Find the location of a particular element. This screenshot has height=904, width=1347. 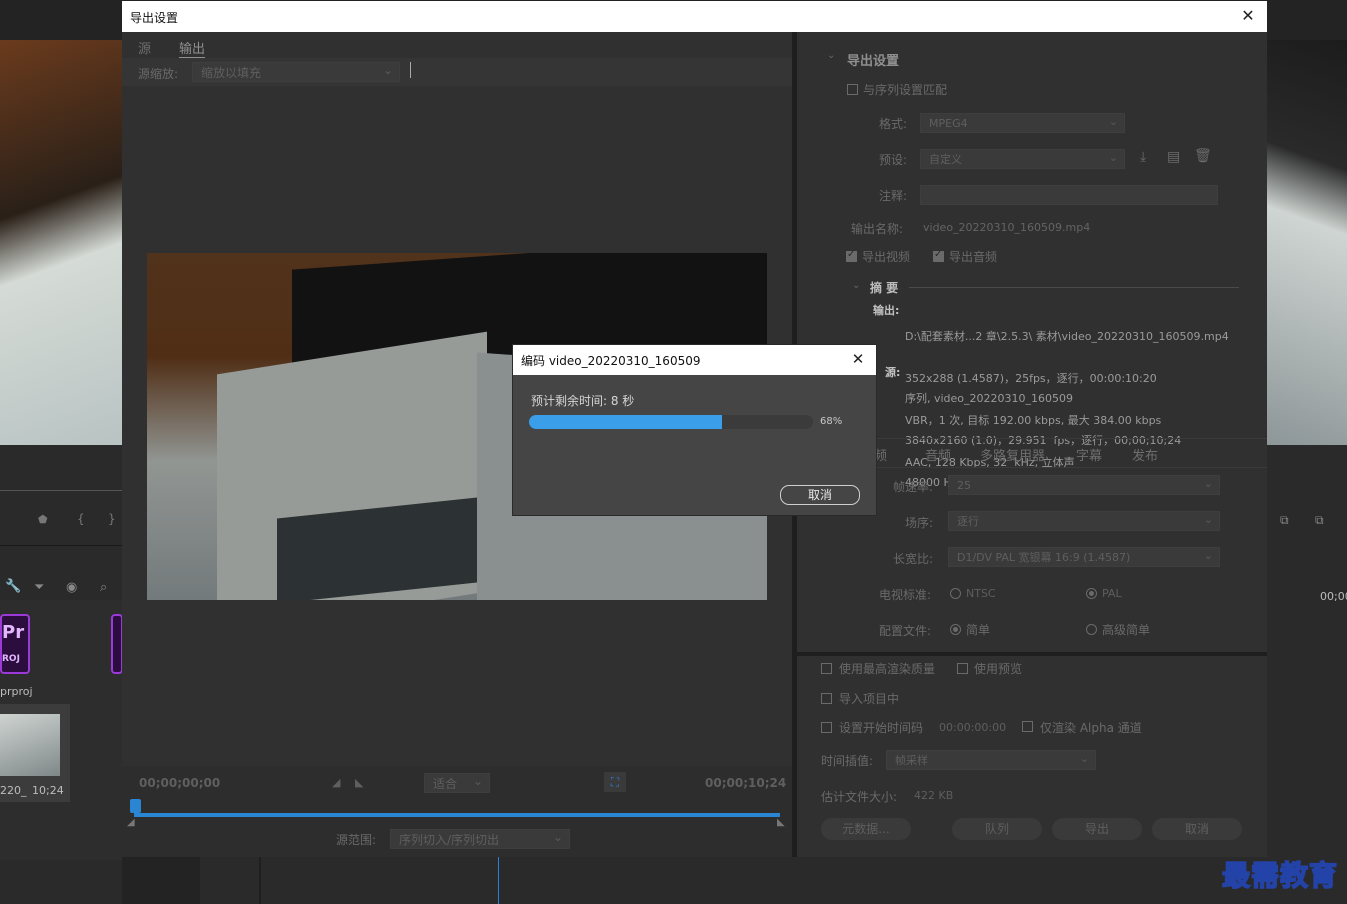

roj-text: ROJ is located at coordinates (11, 659).